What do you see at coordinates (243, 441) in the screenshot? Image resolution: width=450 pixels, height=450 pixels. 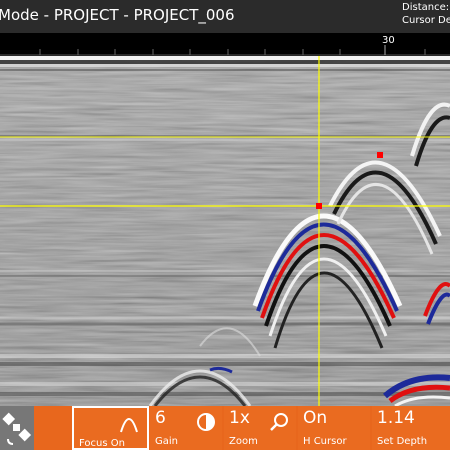 I see `zoom-label: Zoom` at bounding box center [243, 441].